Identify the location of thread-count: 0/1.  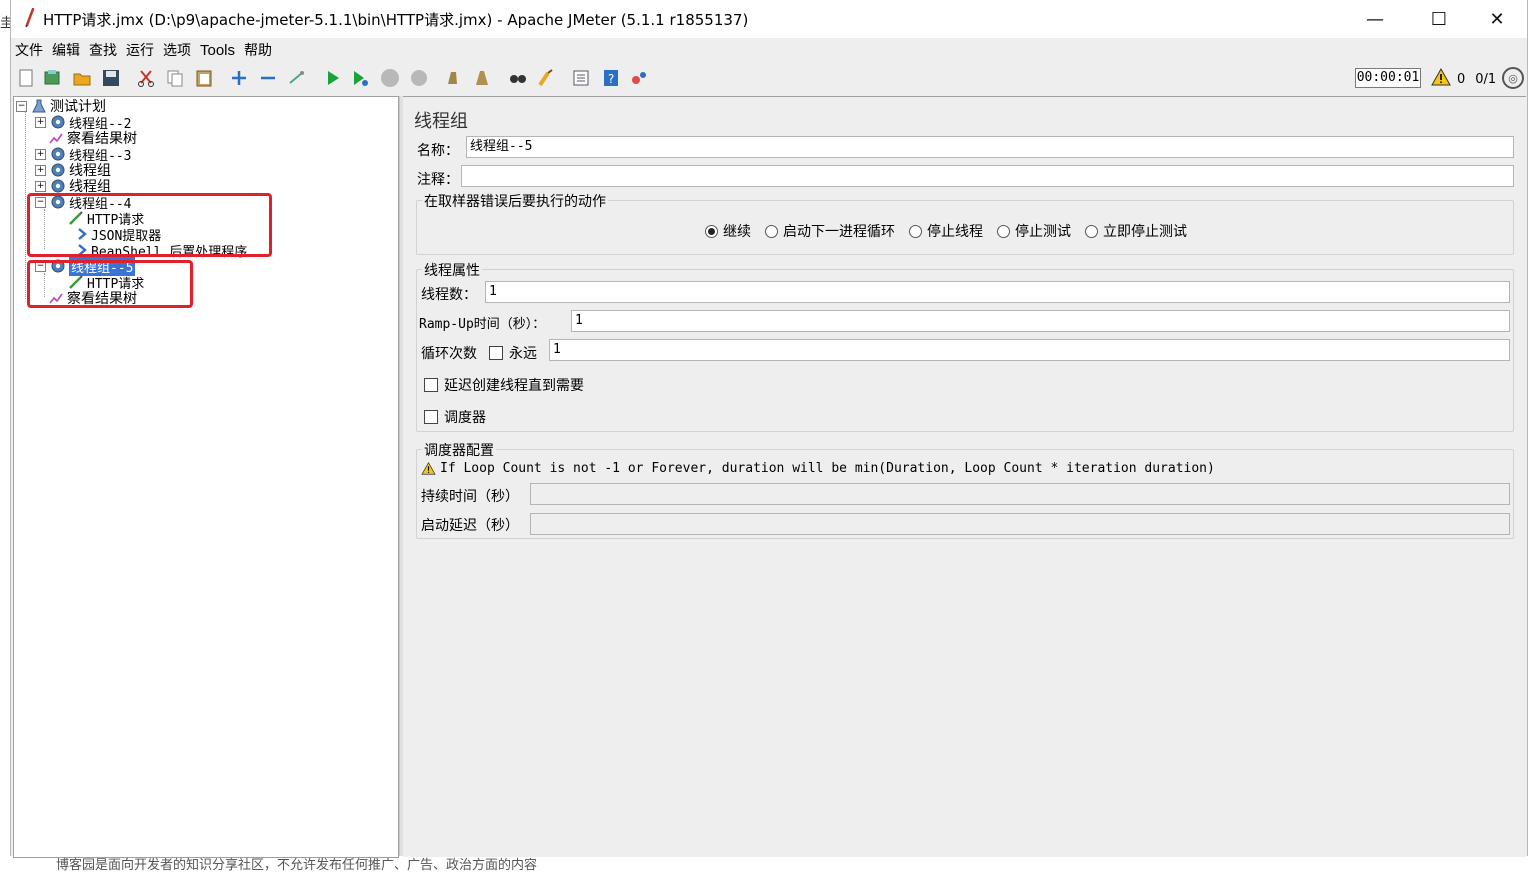
(1486, 79).